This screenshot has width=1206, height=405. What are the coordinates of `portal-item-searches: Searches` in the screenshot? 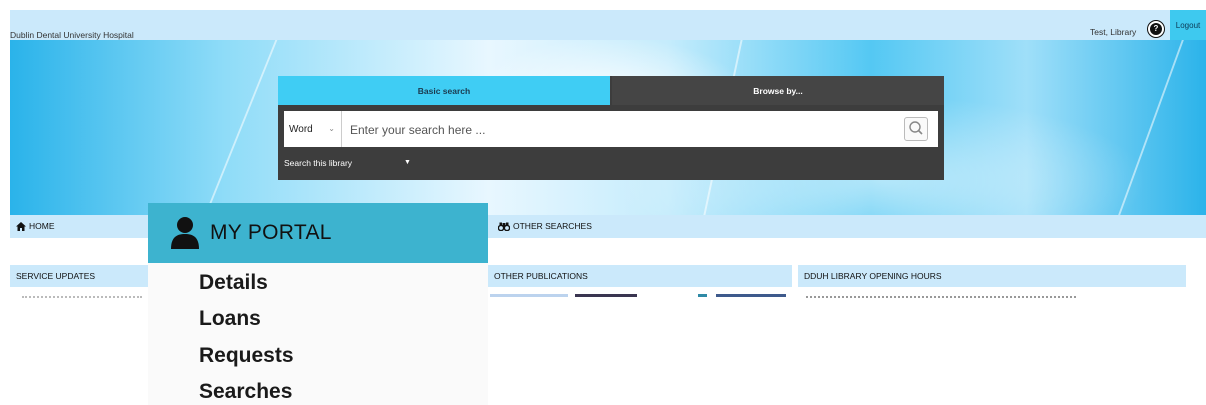 It's located at (245, 392).